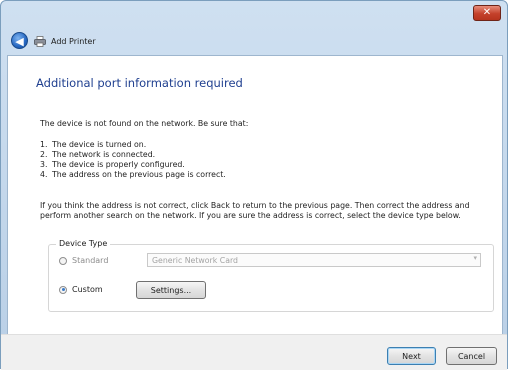 The width and height of the screenshot is (508, 370). I want to click on title-bar: ✕, so click(254, 14).